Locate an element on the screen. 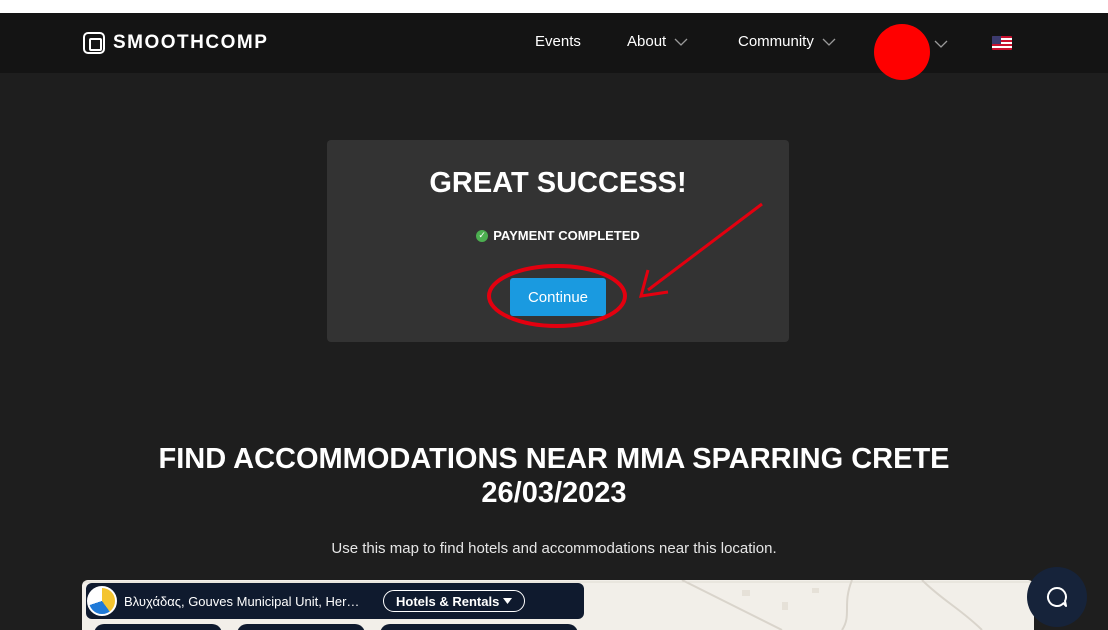 The image size is (1108, 630). navbar: SMOOTHCOMP Events About Community is located at coordinates (554, 46).